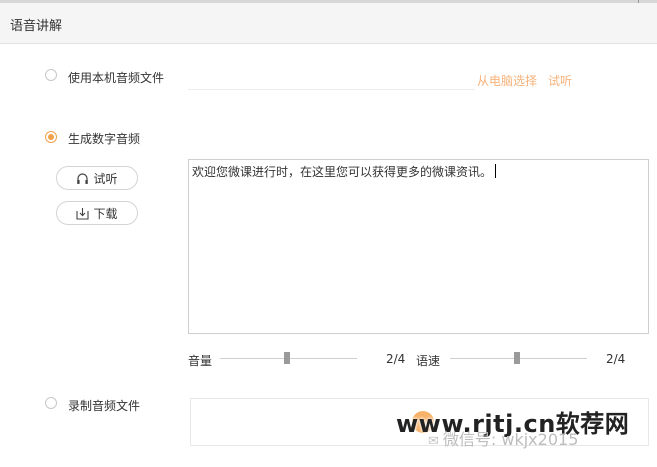 The image size is (657, 467). Describe the element at coordinates (428, 361) in the screenshot. I see `speed-label: 语速` at that location.